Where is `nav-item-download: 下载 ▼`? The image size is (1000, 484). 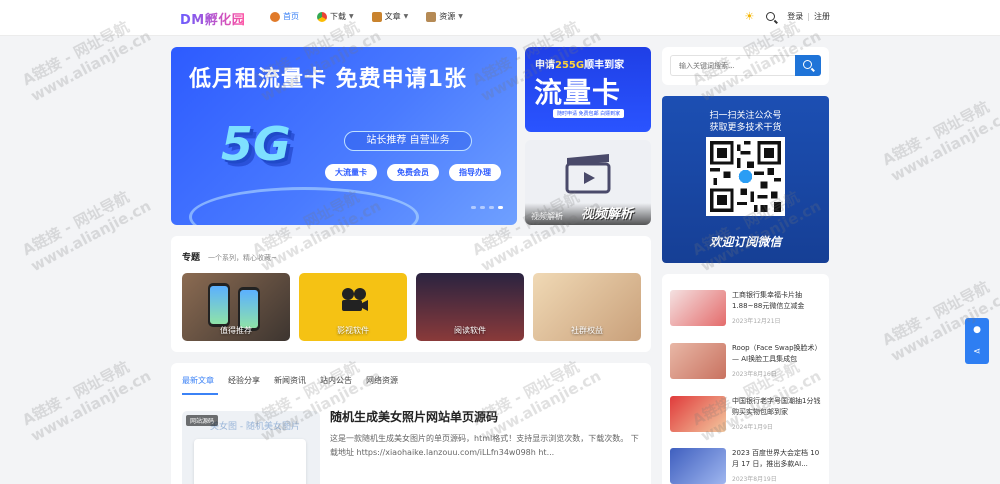
nav-item-download: 下载 ▼ is located at coordinates (335, 16).